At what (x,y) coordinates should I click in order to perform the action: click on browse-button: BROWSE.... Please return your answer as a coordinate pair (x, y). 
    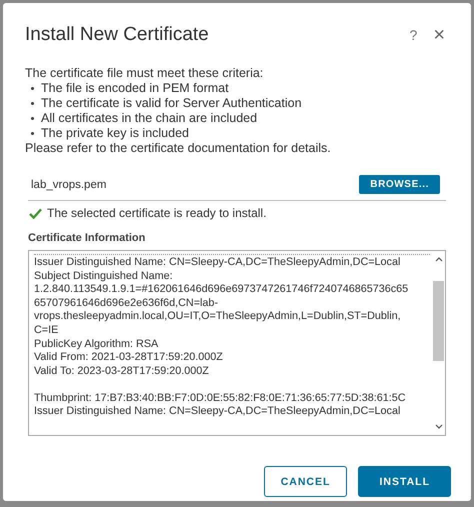
    Looking at the image, I should click on (399, 184).